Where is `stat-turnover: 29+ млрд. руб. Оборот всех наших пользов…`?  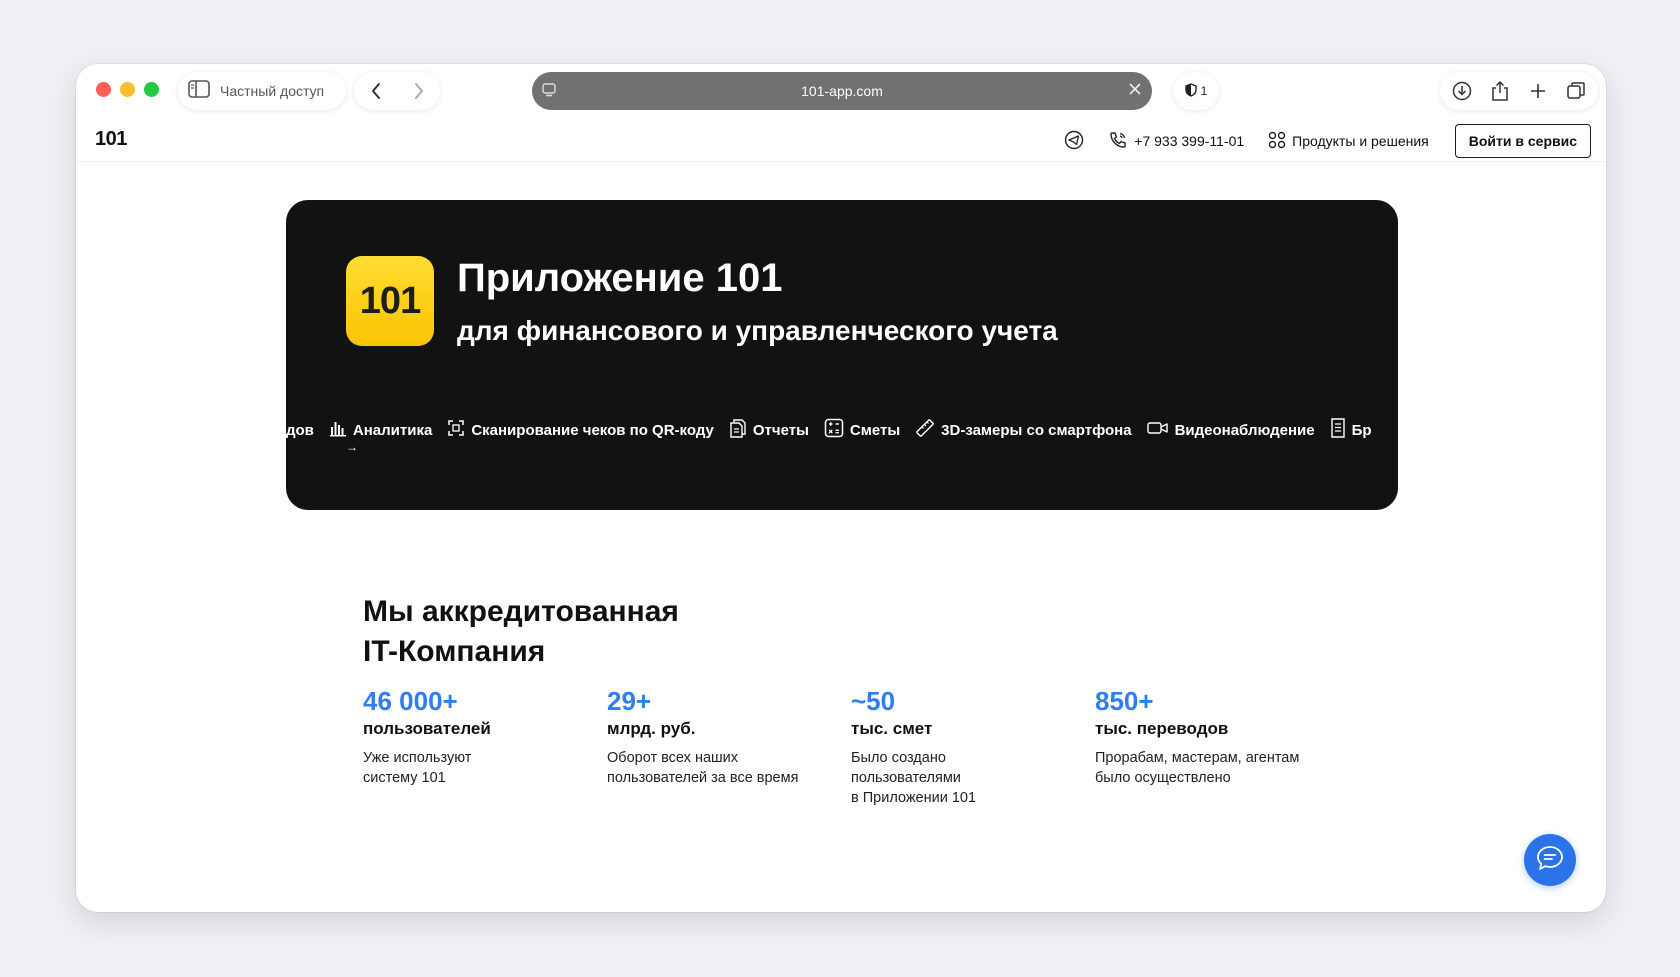
stat-turnover: 29+ млрд. руб. Оборот всех наших пользов… is located at coordinates (722, 737).